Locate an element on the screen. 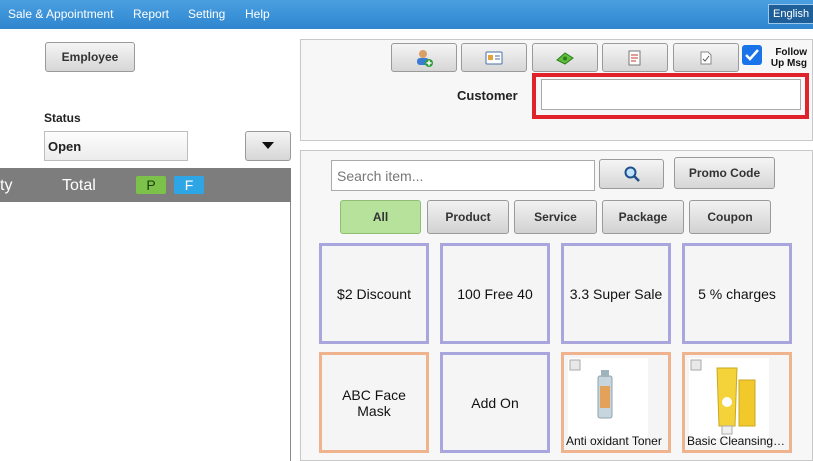  notes-button is located at coordinates (635, 57).